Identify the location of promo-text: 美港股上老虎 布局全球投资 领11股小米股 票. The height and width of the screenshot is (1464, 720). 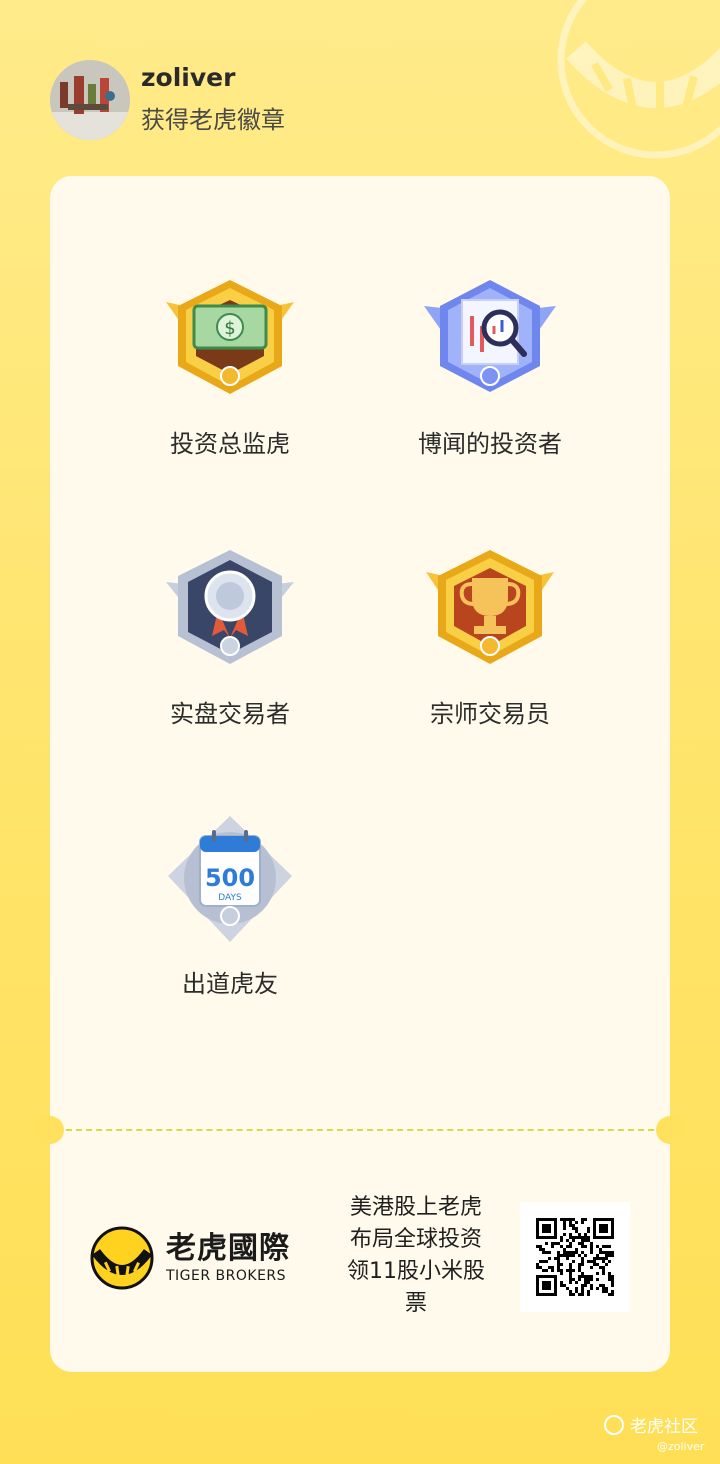
(416, 1256).